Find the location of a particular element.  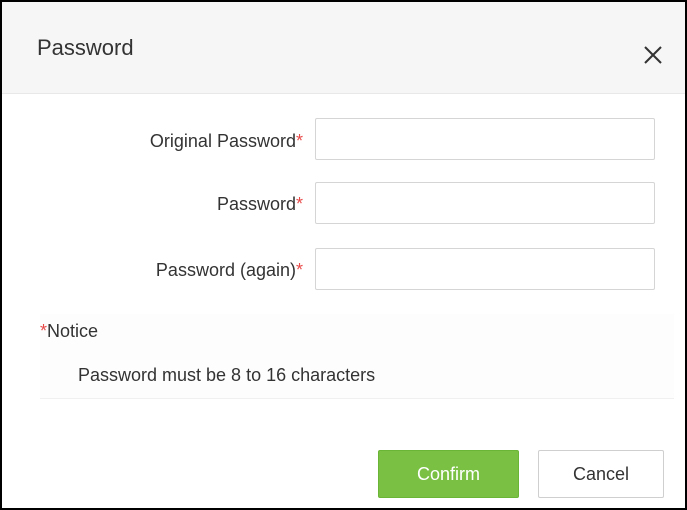

notice-title: *Notice is located at coordinates (69, 331).